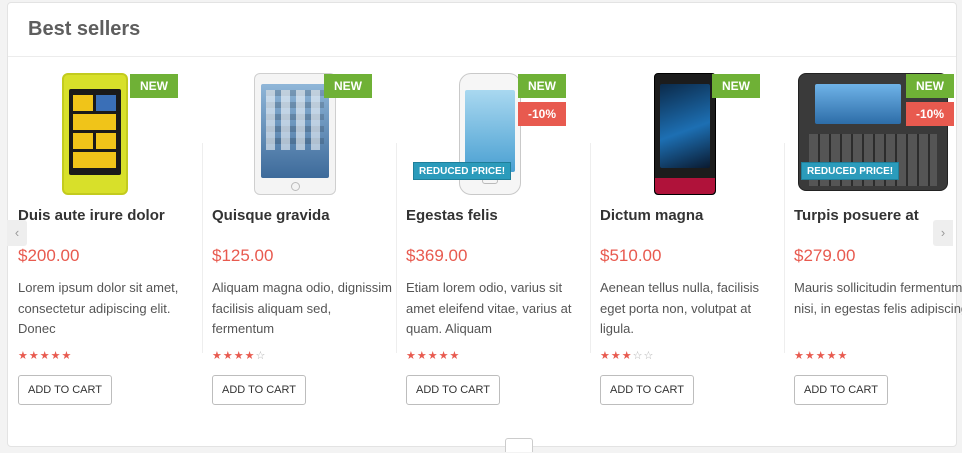 The height and width of the screenshot is (453, 962). I want to click on product-price: $279.00, so click(825, 255).